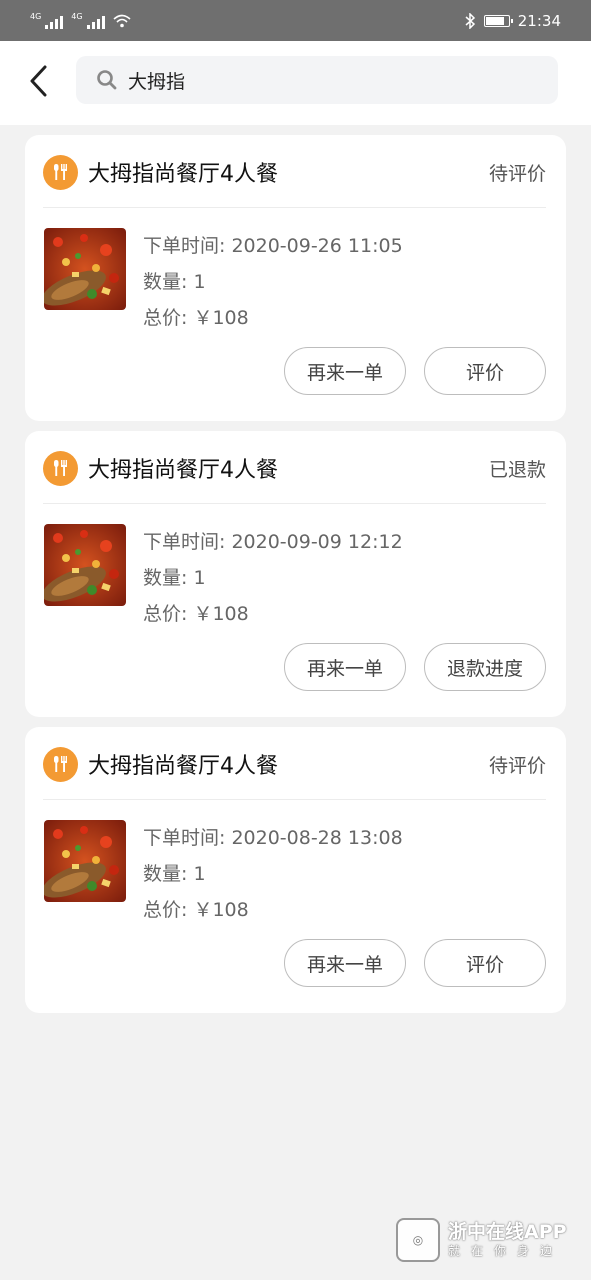 The image size is (591, 1280). Describe the element at coordinates (418, 1240) in the screenshot. I see `watermark-logo: ◎` at that location.